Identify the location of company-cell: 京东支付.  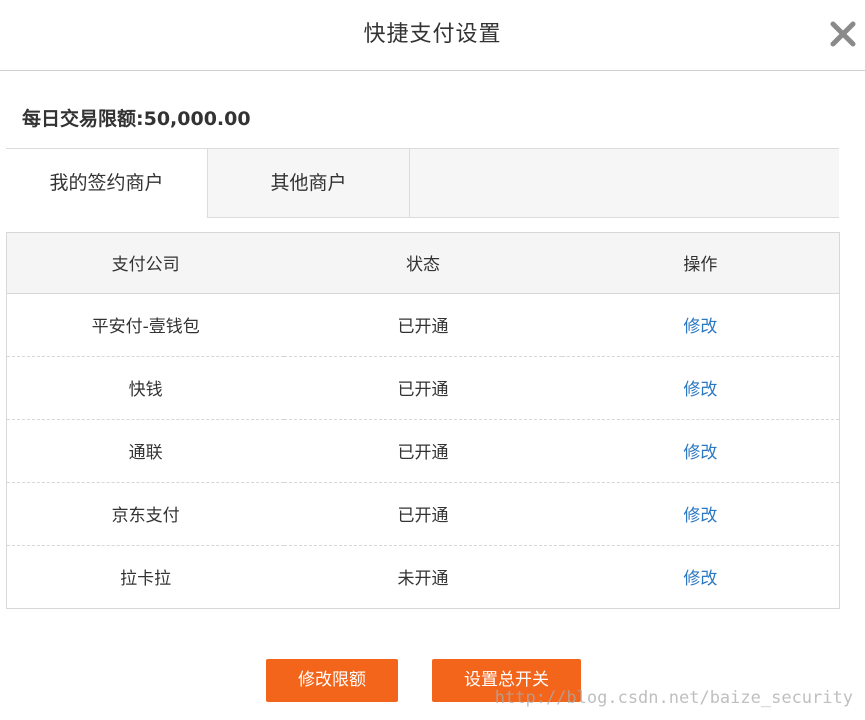
(146, 514).